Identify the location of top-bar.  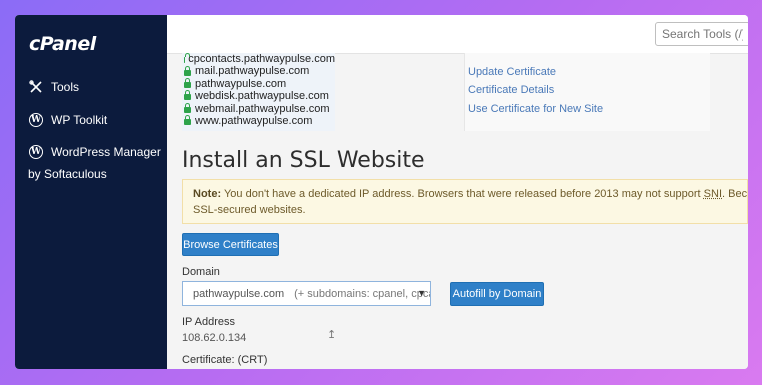
(457, 34).